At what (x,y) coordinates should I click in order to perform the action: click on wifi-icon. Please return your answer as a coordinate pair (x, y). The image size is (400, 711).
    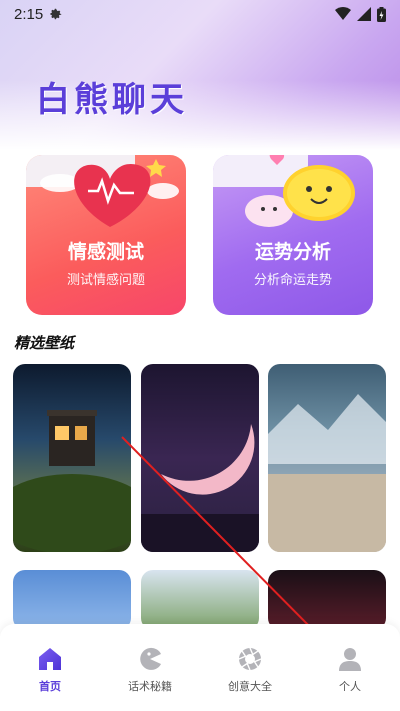
    Looking at the image, I should click on (343, 13).